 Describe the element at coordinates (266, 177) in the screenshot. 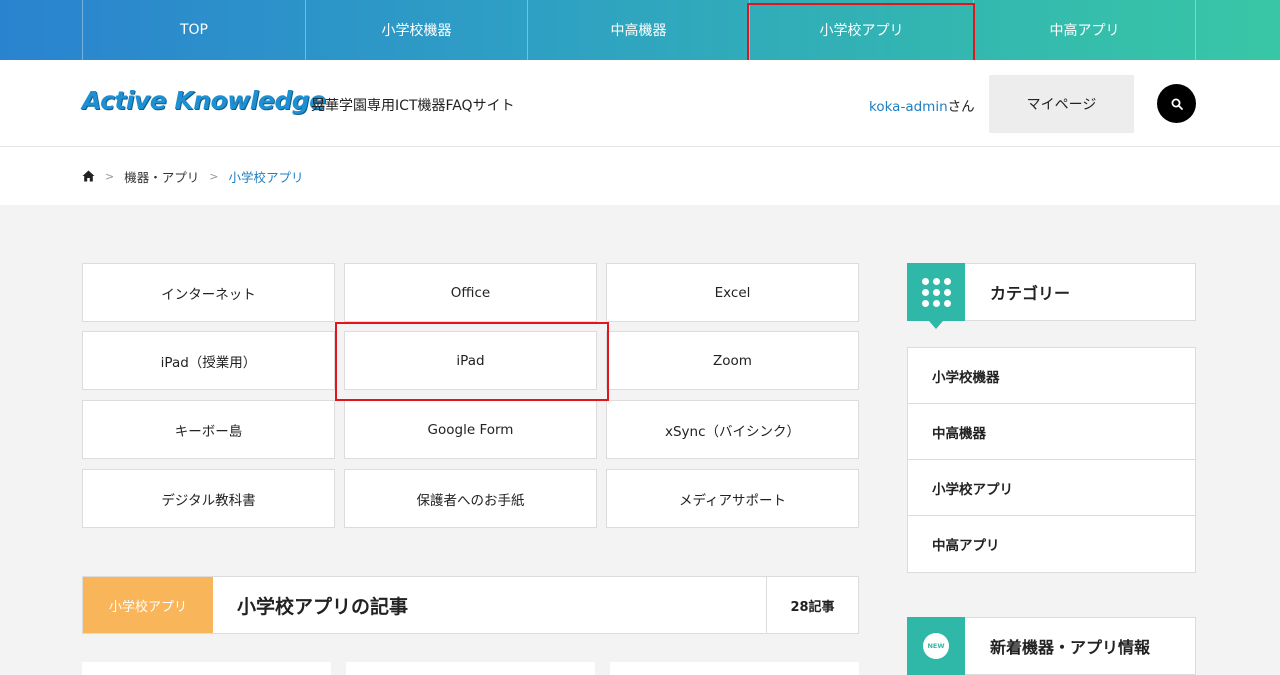

I see `breadcrumb-item-current: 小学校アプリ` at that location.